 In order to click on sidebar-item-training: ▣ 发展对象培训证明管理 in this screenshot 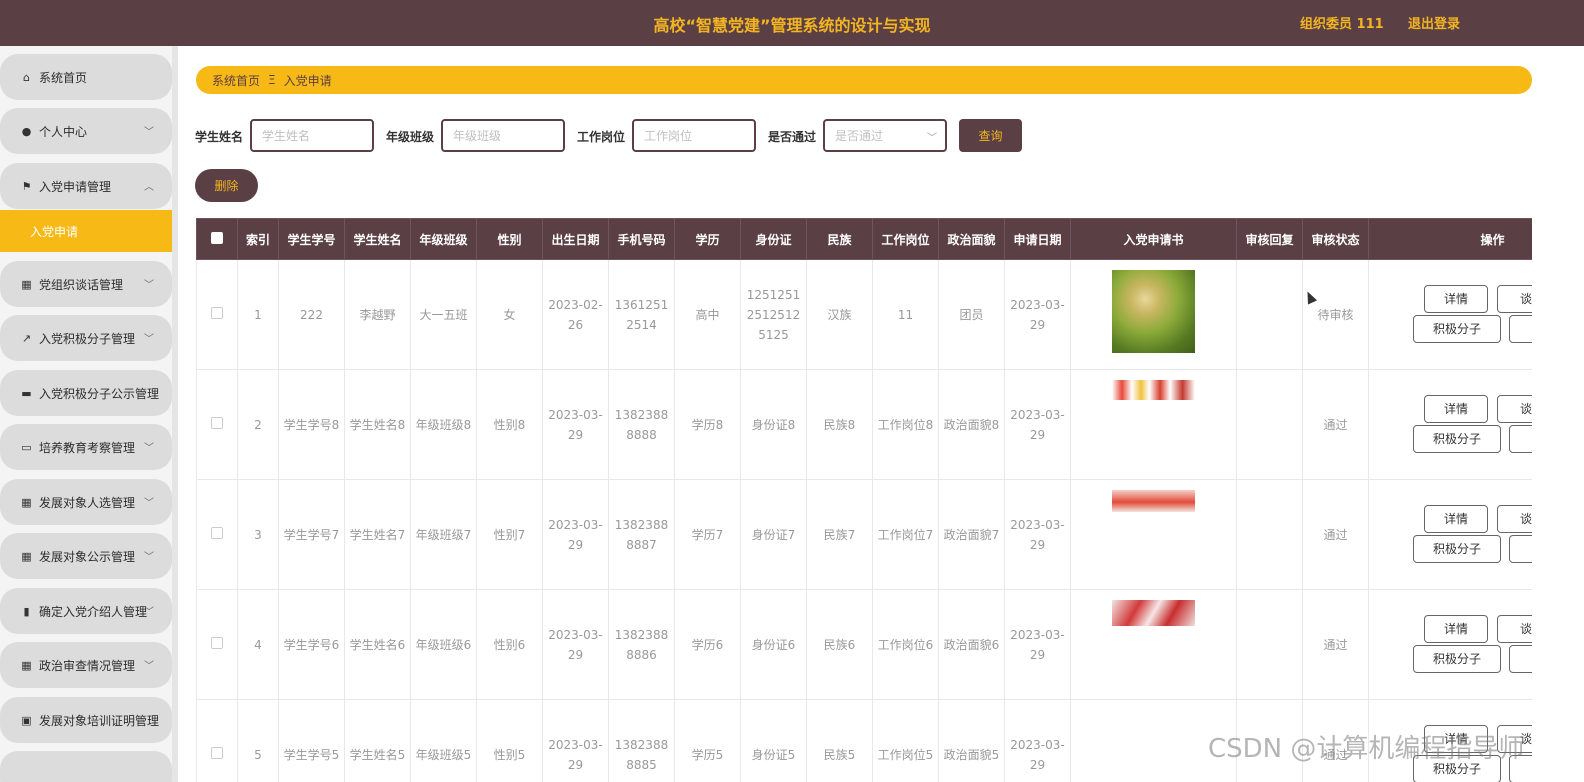, I will do `click(86, 720)`.